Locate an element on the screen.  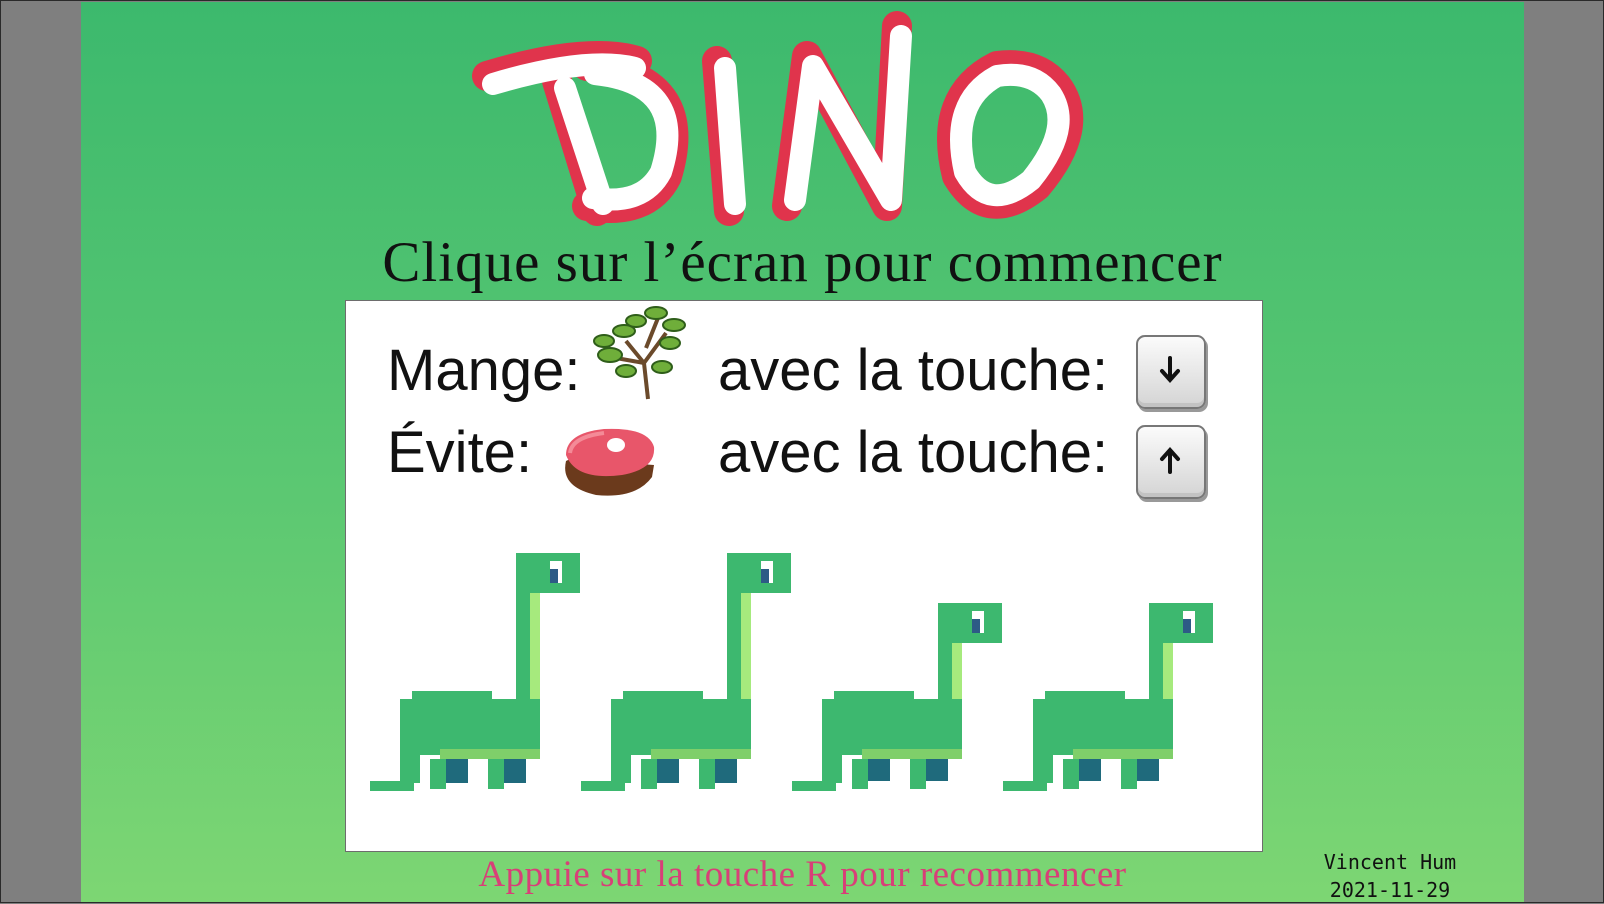
eat-label: Mange: is located at coordinates (484, 370).